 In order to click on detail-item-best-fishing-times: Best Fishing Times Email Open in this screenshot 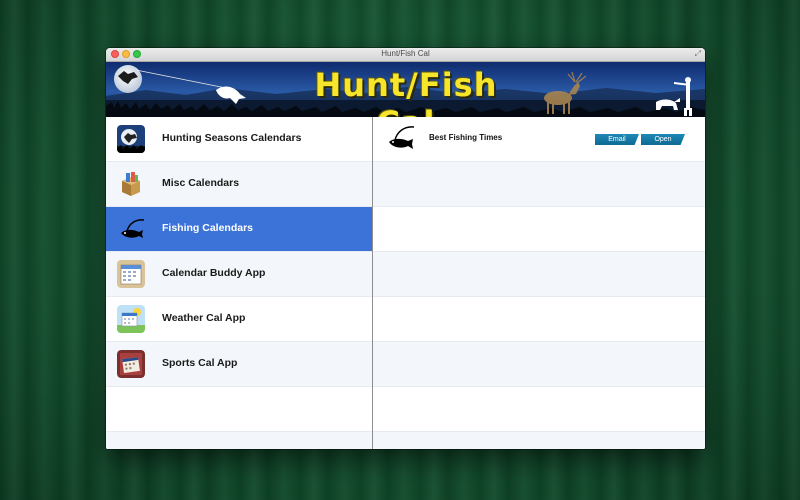, I will do `click(539, 139)`.